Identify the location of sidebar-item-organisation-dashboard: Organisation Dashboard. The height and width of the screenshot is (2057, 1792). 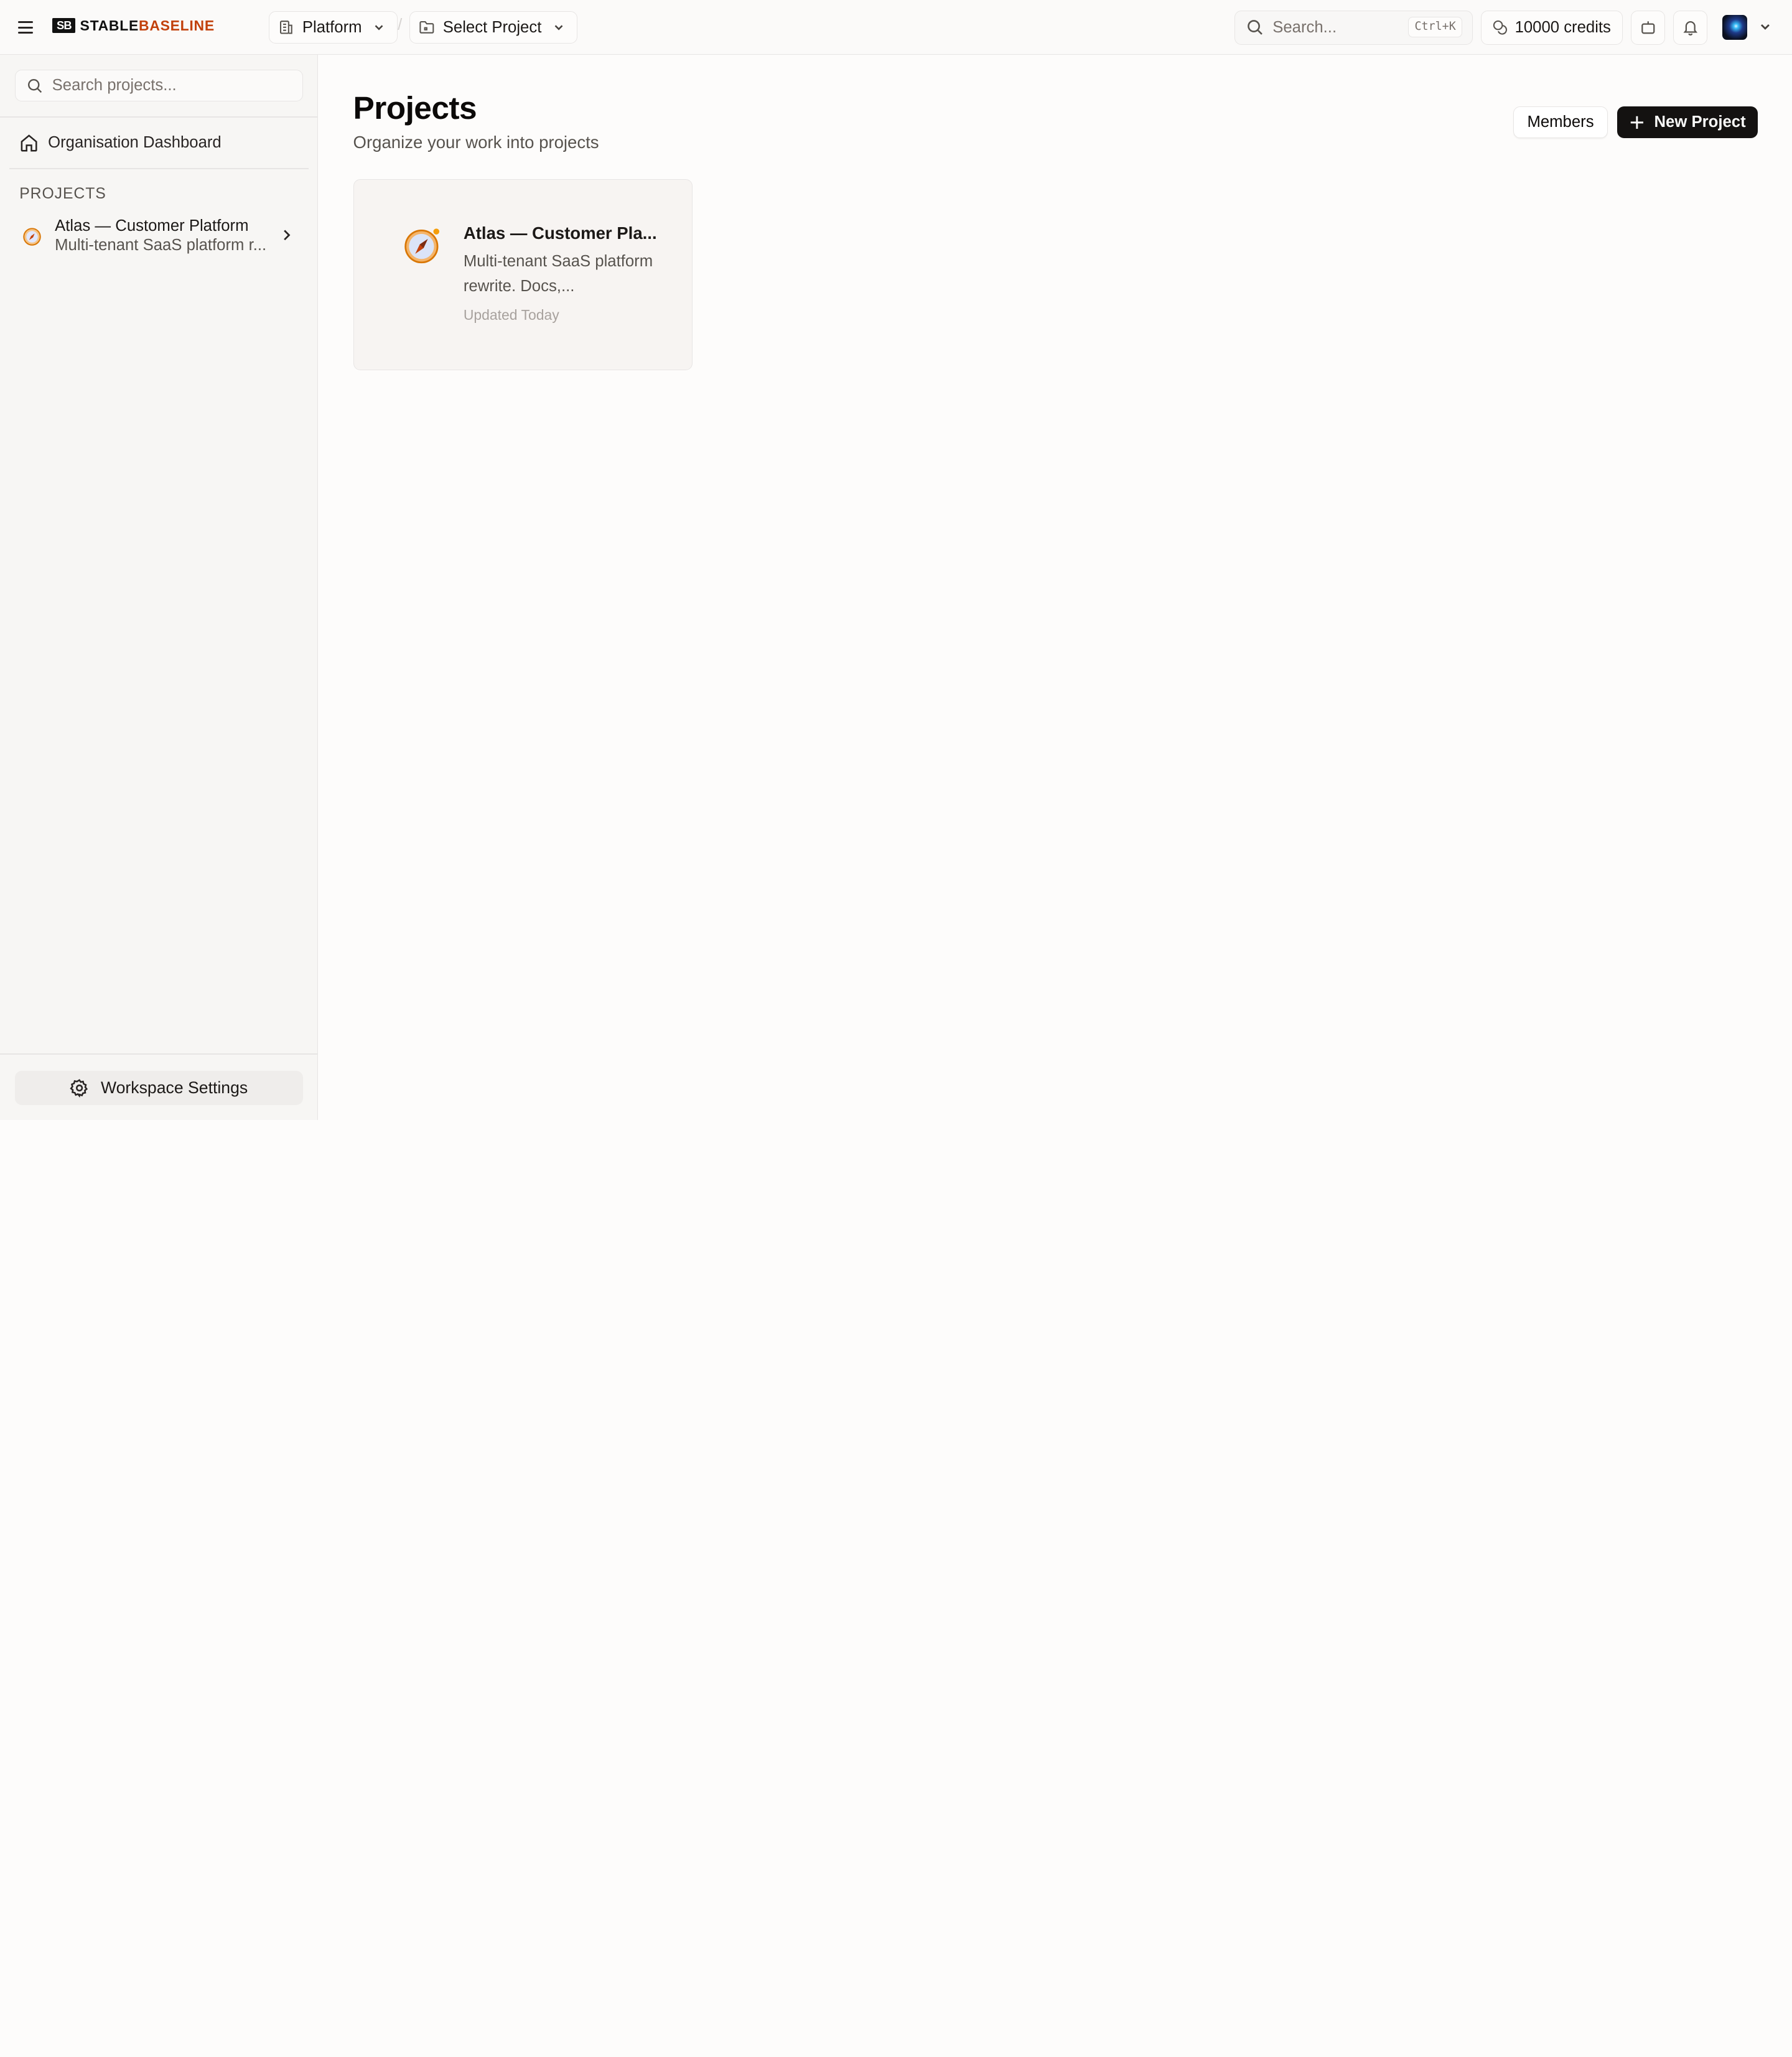
(158, 143).